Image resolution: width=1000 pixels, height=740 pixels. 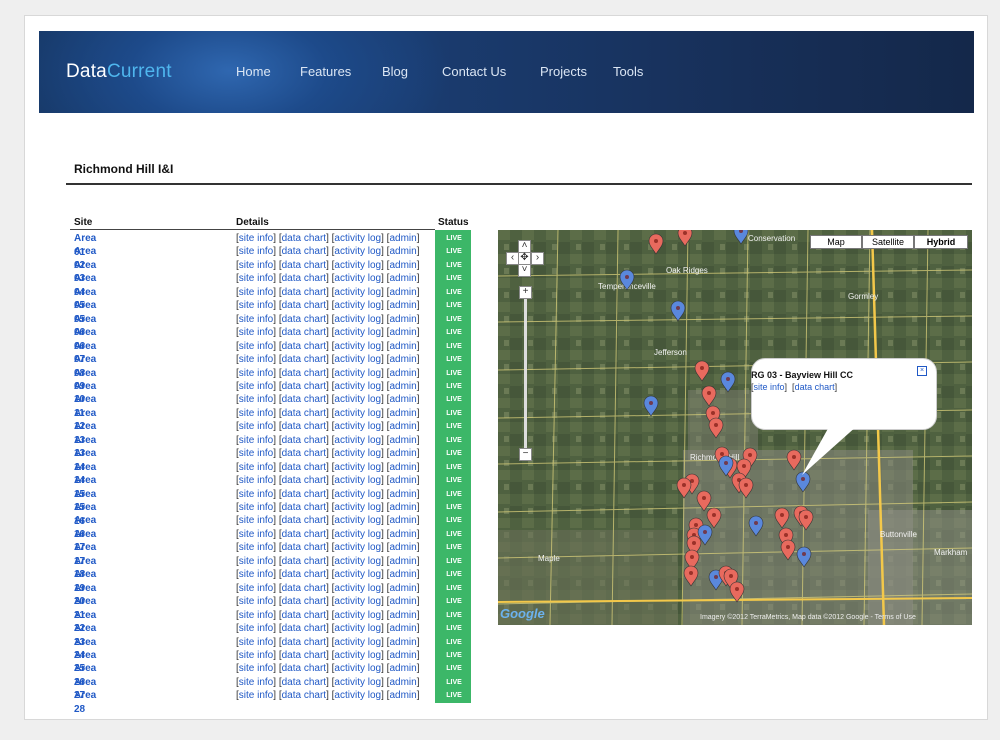 What do you see at coordinates (804, 557) in the screenshot?
I see `map-marker-blue` at bounding box center [804, 557].